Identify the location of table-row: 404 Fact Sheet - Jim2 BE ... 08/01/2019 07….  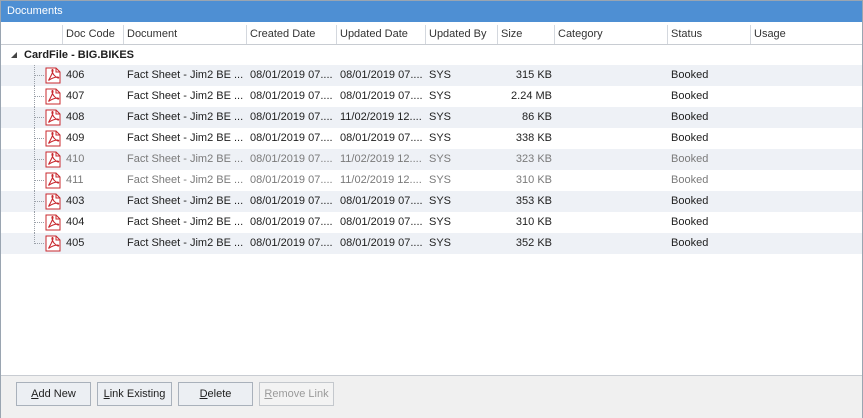
(431, 222).